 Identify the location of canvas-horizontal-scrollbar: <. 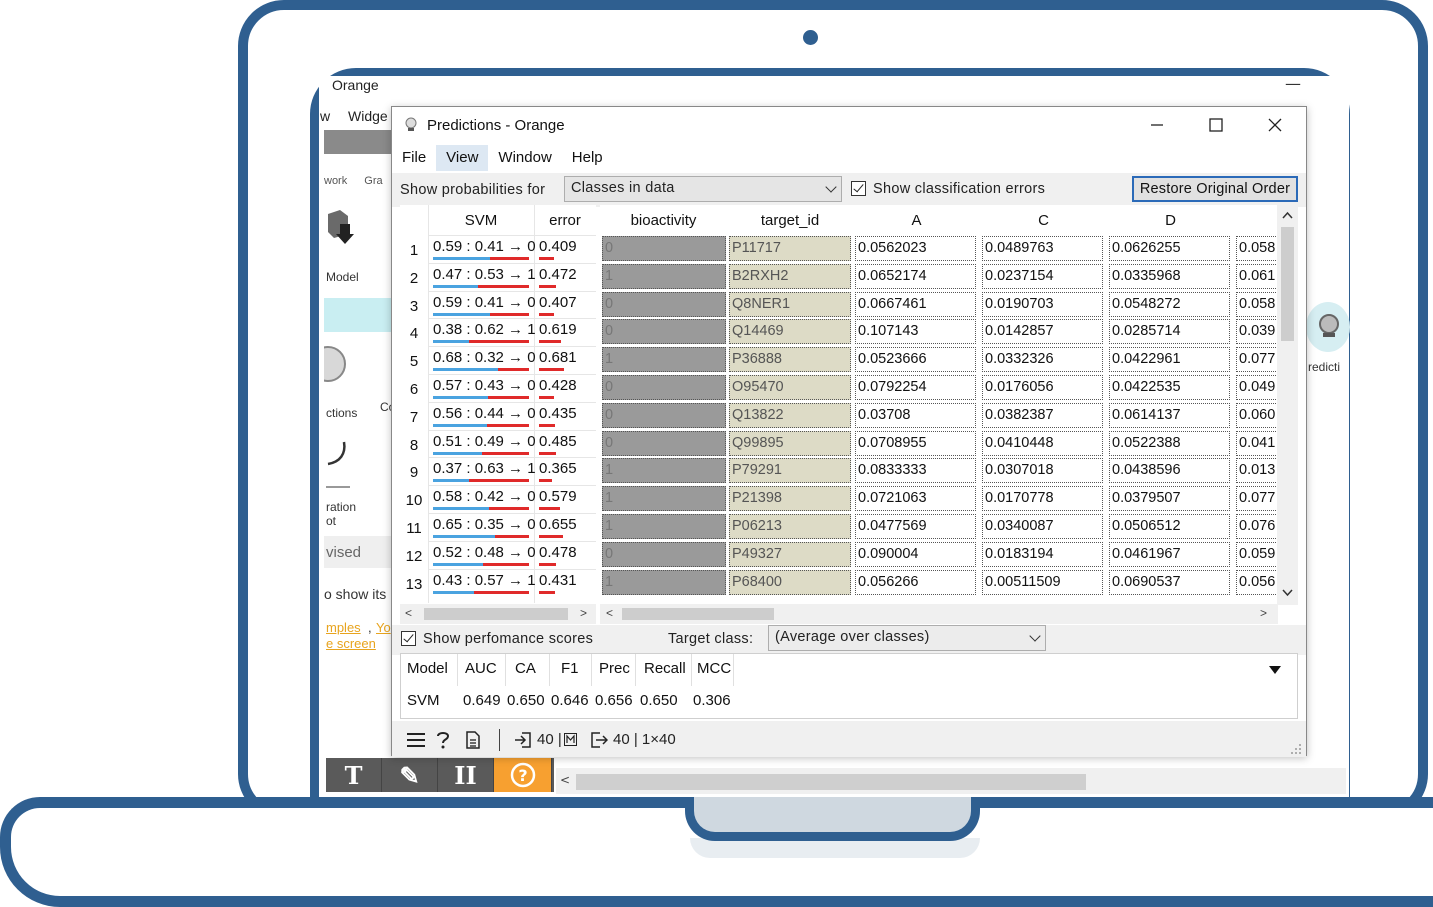
(951, 781).